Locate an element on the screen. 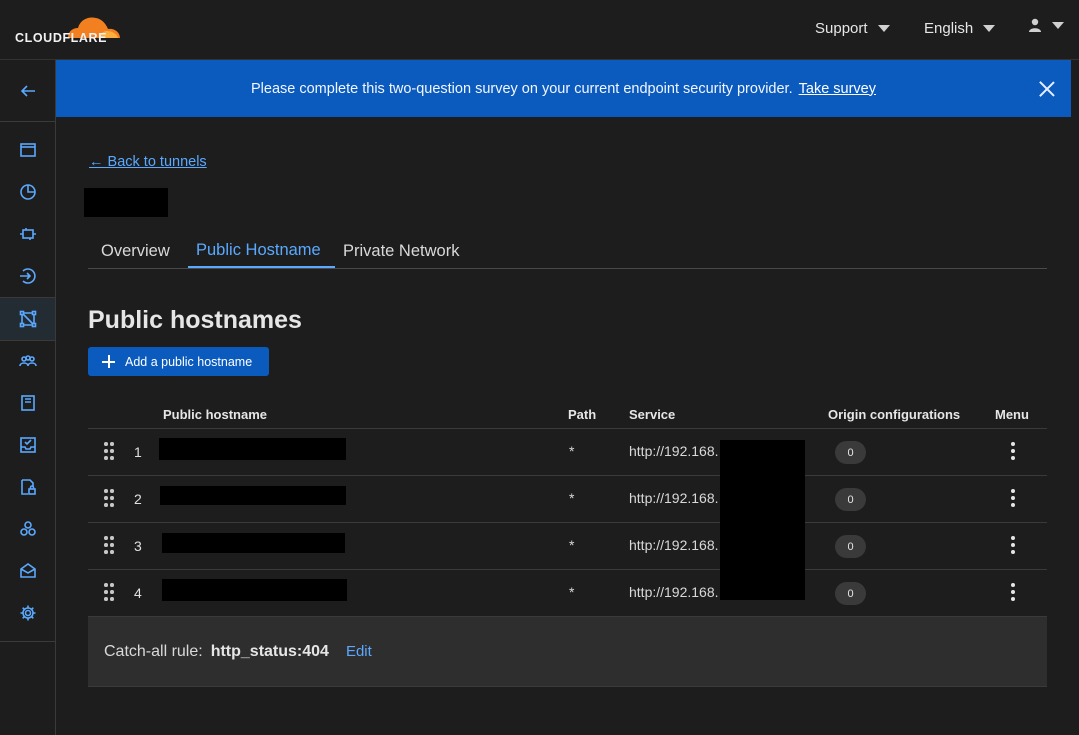 The image size is (1079, 735). sidebar-item-logs is located at coordinates (27, 403).